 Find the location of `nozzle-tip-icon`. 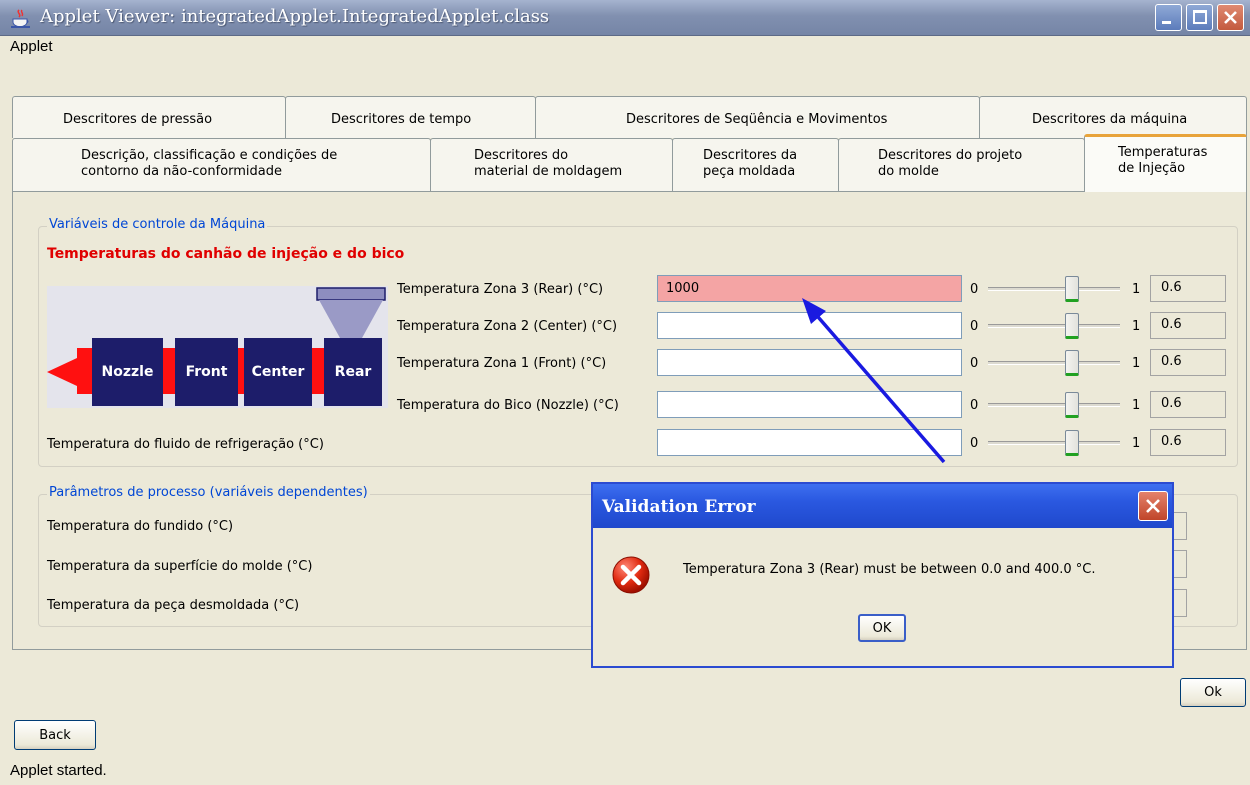

nozzle-tip-icon is located at coordinates (62, 372).